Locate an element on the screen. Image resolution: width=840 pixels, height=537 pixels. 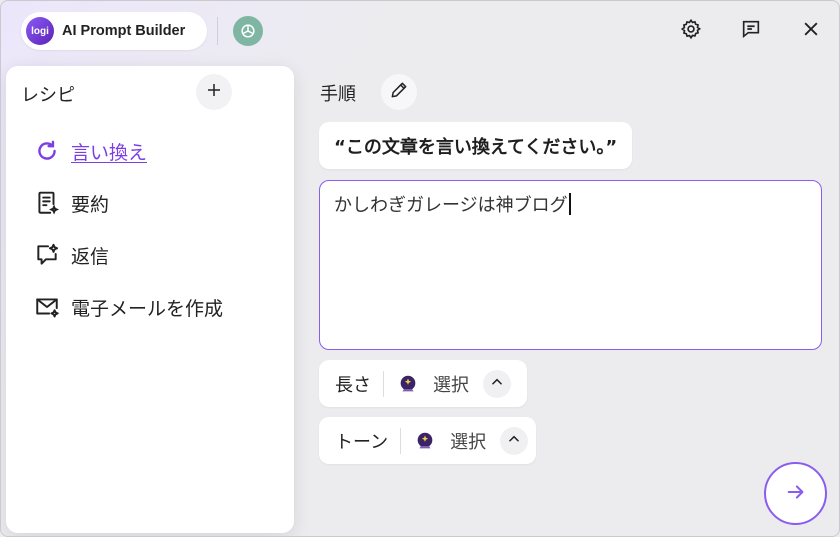
sidebar-item-label: 返信 is located at coordinates (90, 256).